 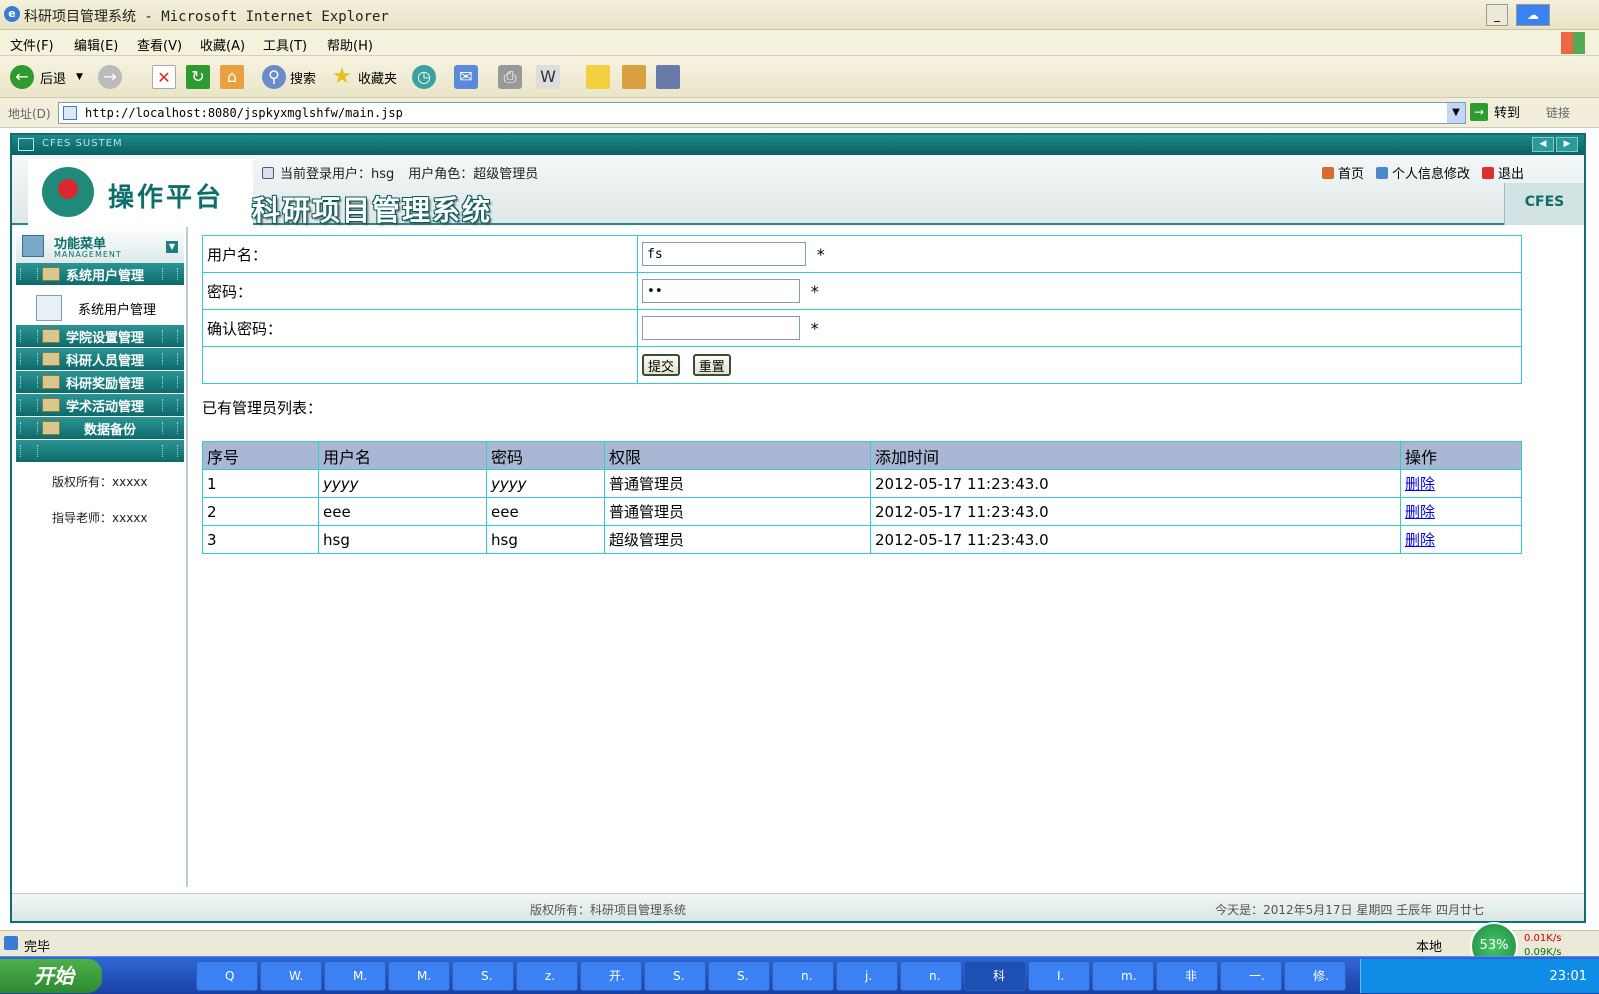 I want to click on system-tray: 23:01, so click(x=1479, y=976).